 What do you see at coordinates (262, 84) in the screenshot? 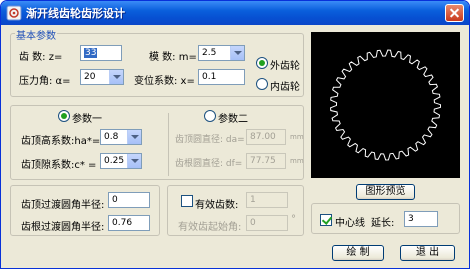
I see `internal-gear-radio` at bounding box center [262, 84].